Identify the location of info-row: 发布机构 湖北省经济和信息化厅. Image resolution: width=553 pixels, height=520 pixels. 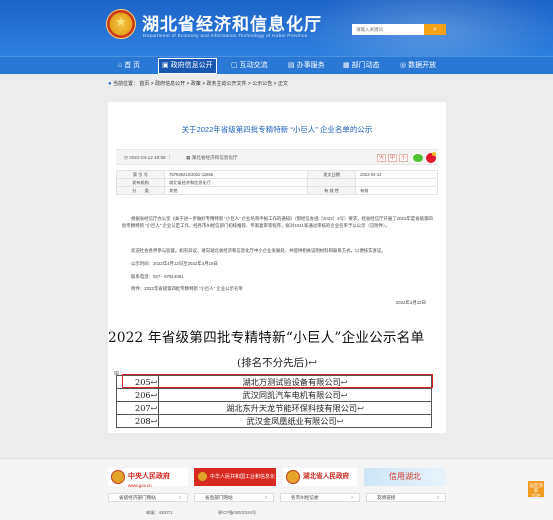
(277, 182).